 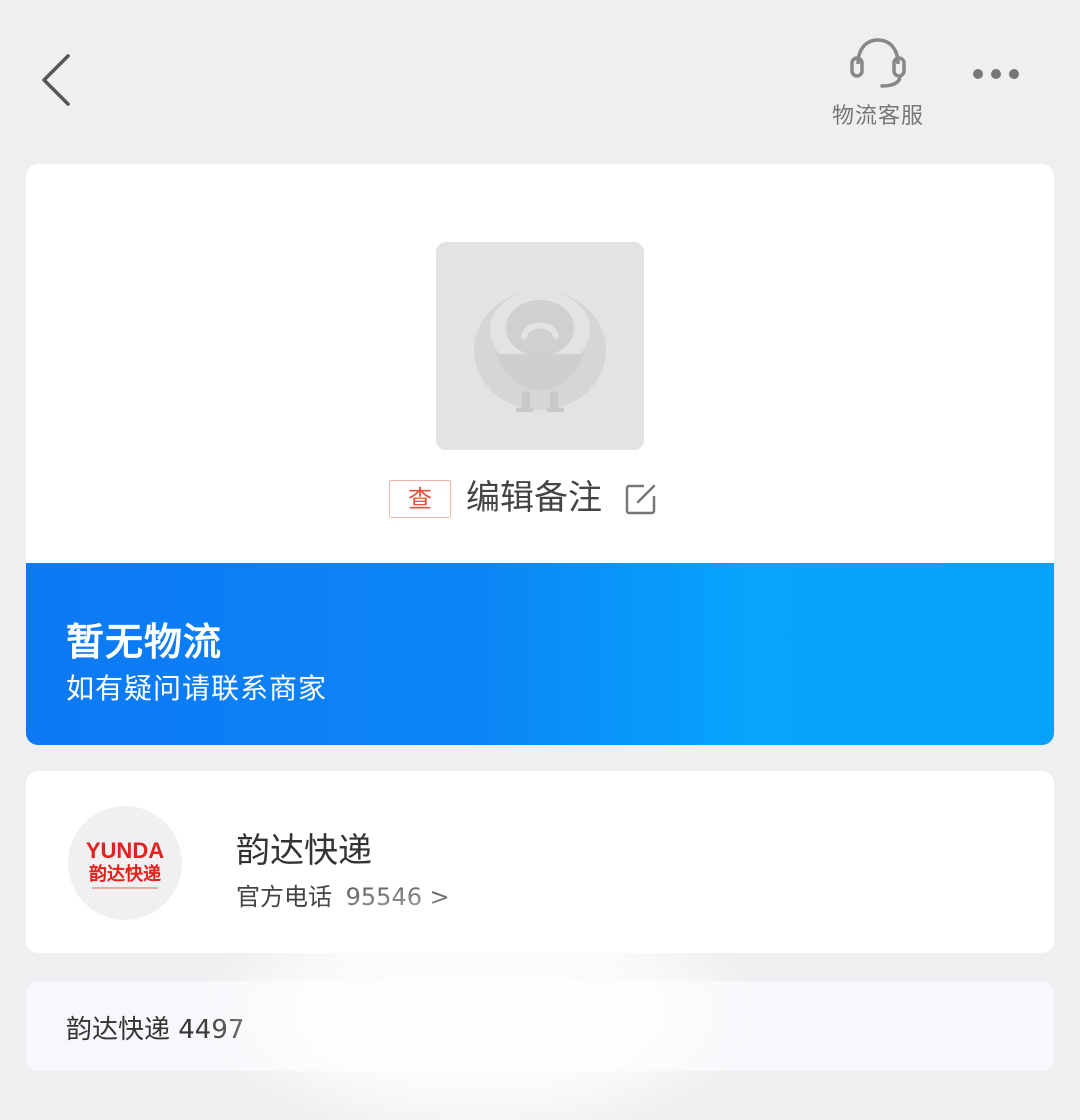 What do you see at coordinates (284, 897) in the screenshot?
I see `phone-label: 官方电话` at bounding box center [284, 897].